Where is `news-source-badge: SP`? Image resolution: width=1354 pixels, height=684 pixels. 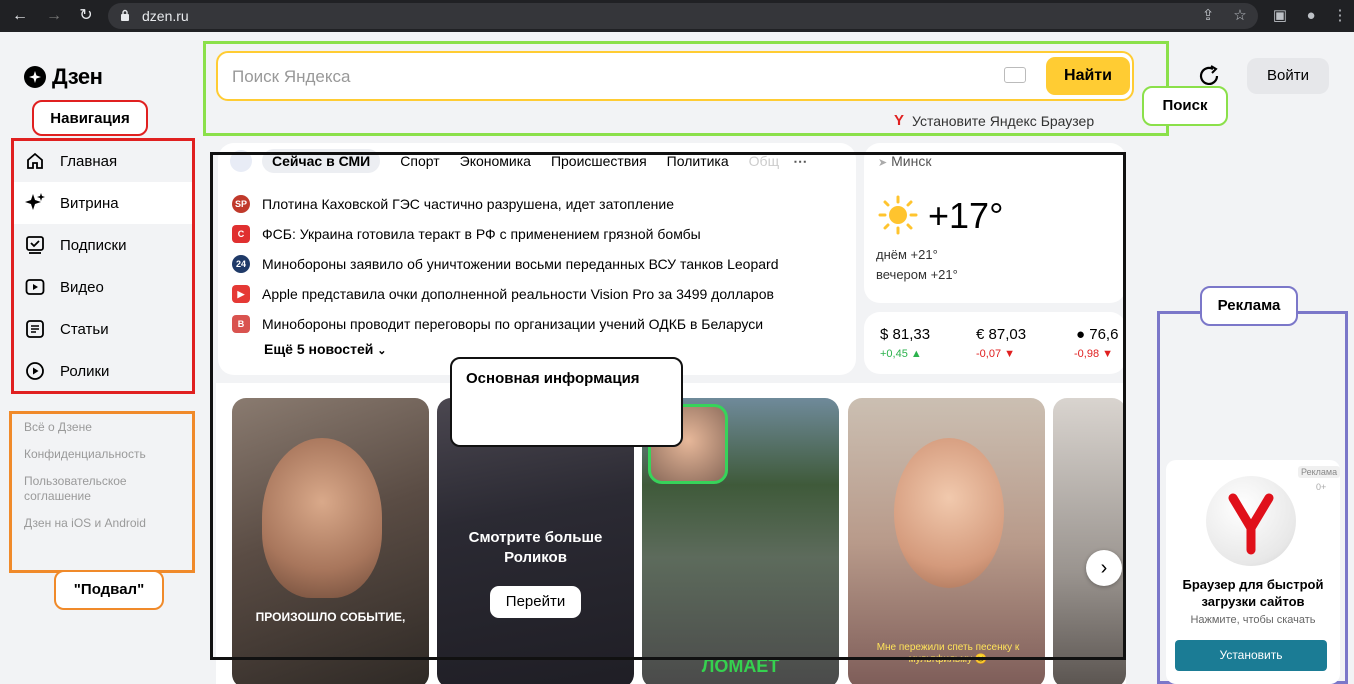 news-source-badge: SP is located at coordinates (241, 204).